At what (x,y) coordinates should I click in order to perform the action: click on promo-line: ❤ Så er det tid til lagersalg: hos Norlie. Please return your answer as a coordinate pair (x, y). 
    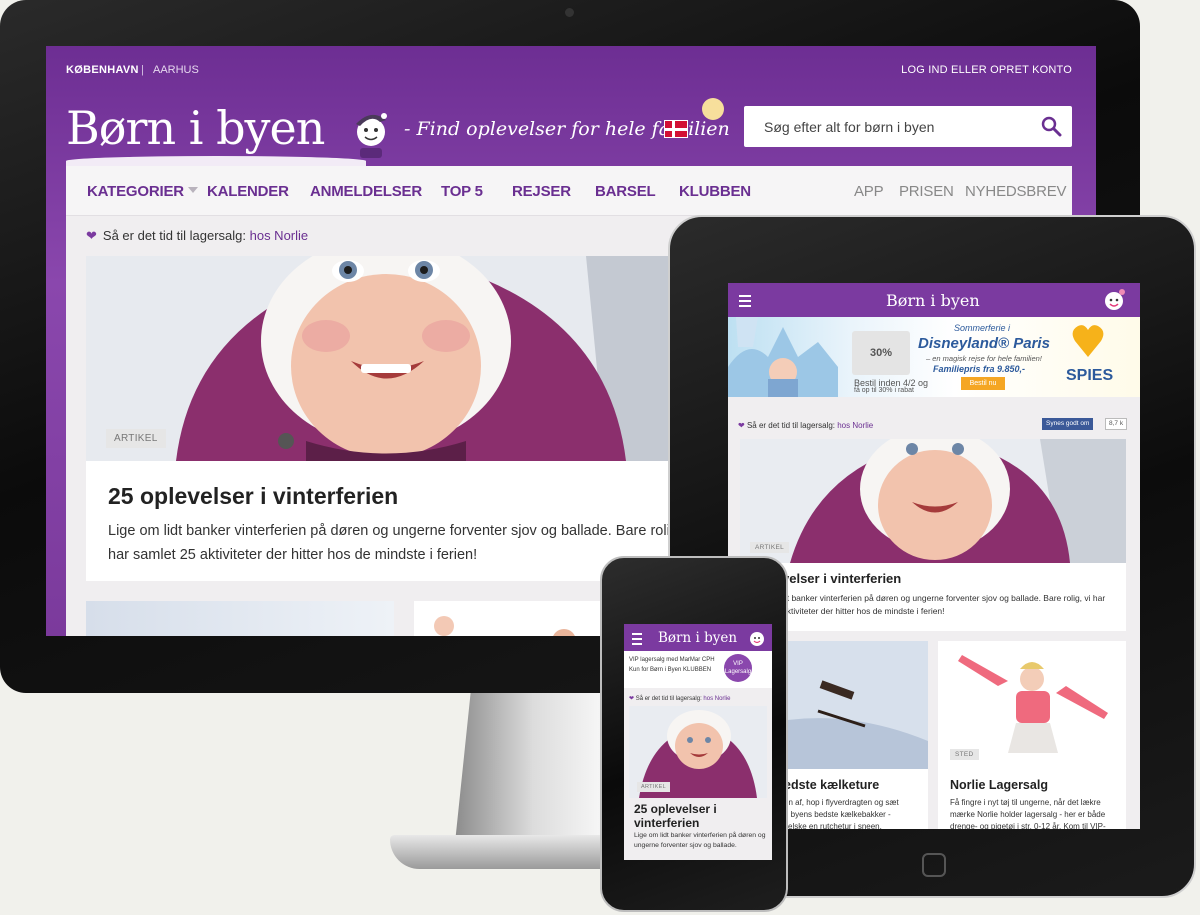
    Looking at the image, I should click on (197, 236).